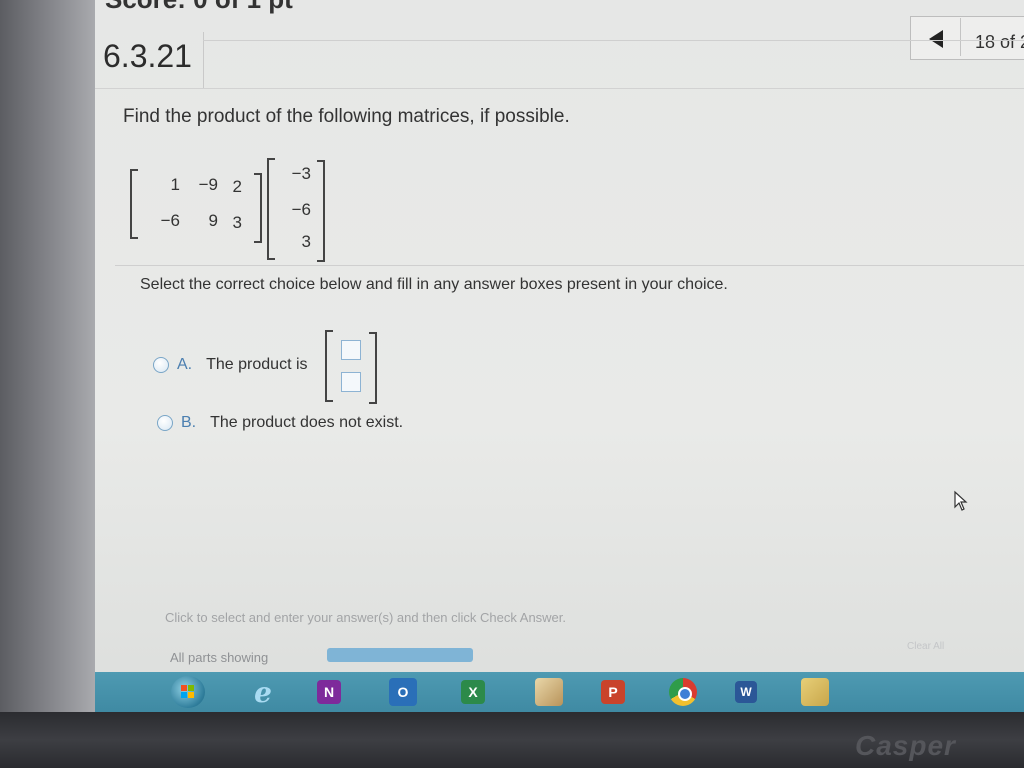 The height and width of the screenshot is (768, 1024). I want to click on file-explorer-icon, so click(815, 692).